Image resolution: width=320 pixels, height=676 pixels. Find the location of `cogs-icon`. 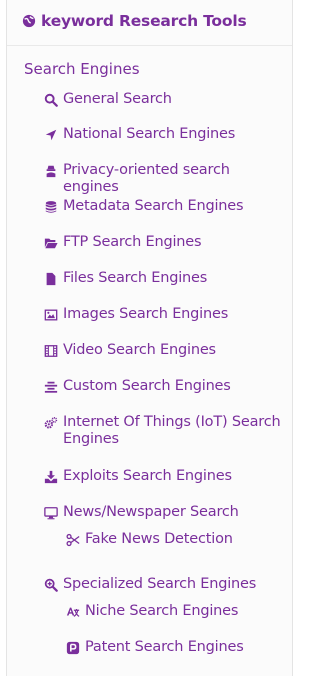

cogs-icon is located at coordinates (51, 422).